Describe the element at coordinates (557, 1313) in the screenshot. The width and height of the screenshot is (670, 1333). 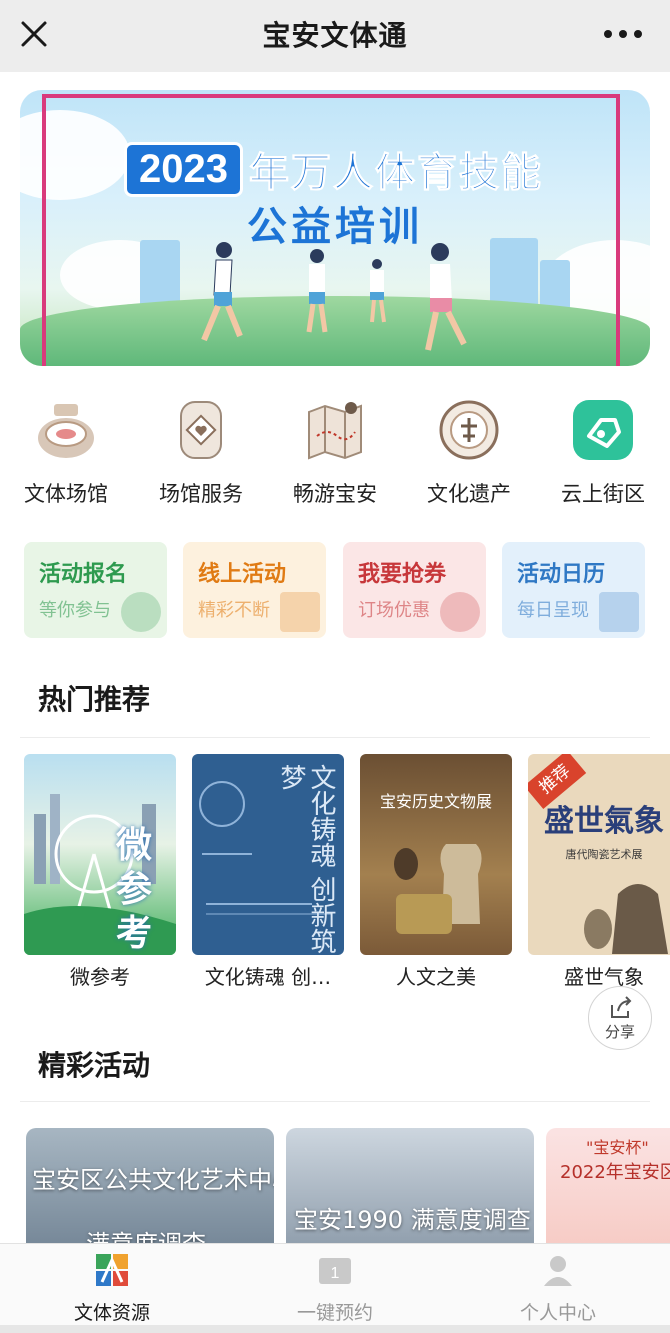
I see `tab-label: 个人中心` at that location.